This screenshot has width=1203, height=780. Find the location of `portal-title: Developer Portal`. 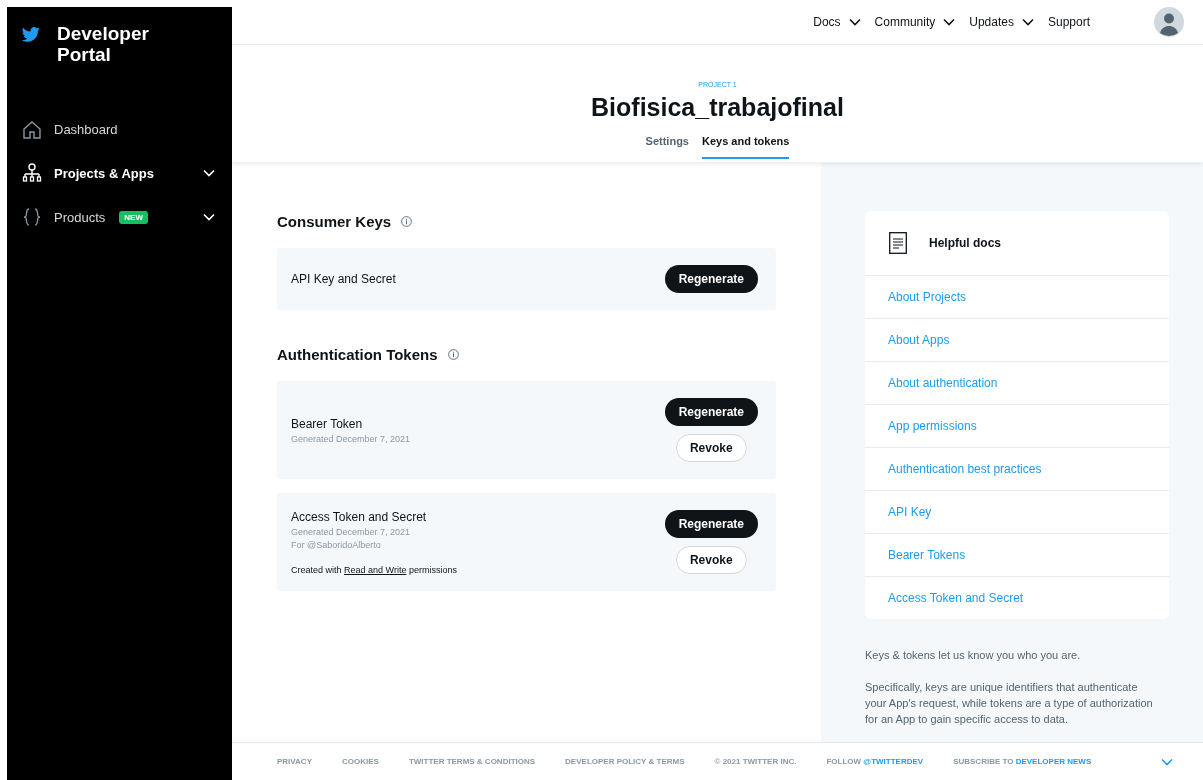

portal-title: Developer Portal is located at coordinates (103, 44).